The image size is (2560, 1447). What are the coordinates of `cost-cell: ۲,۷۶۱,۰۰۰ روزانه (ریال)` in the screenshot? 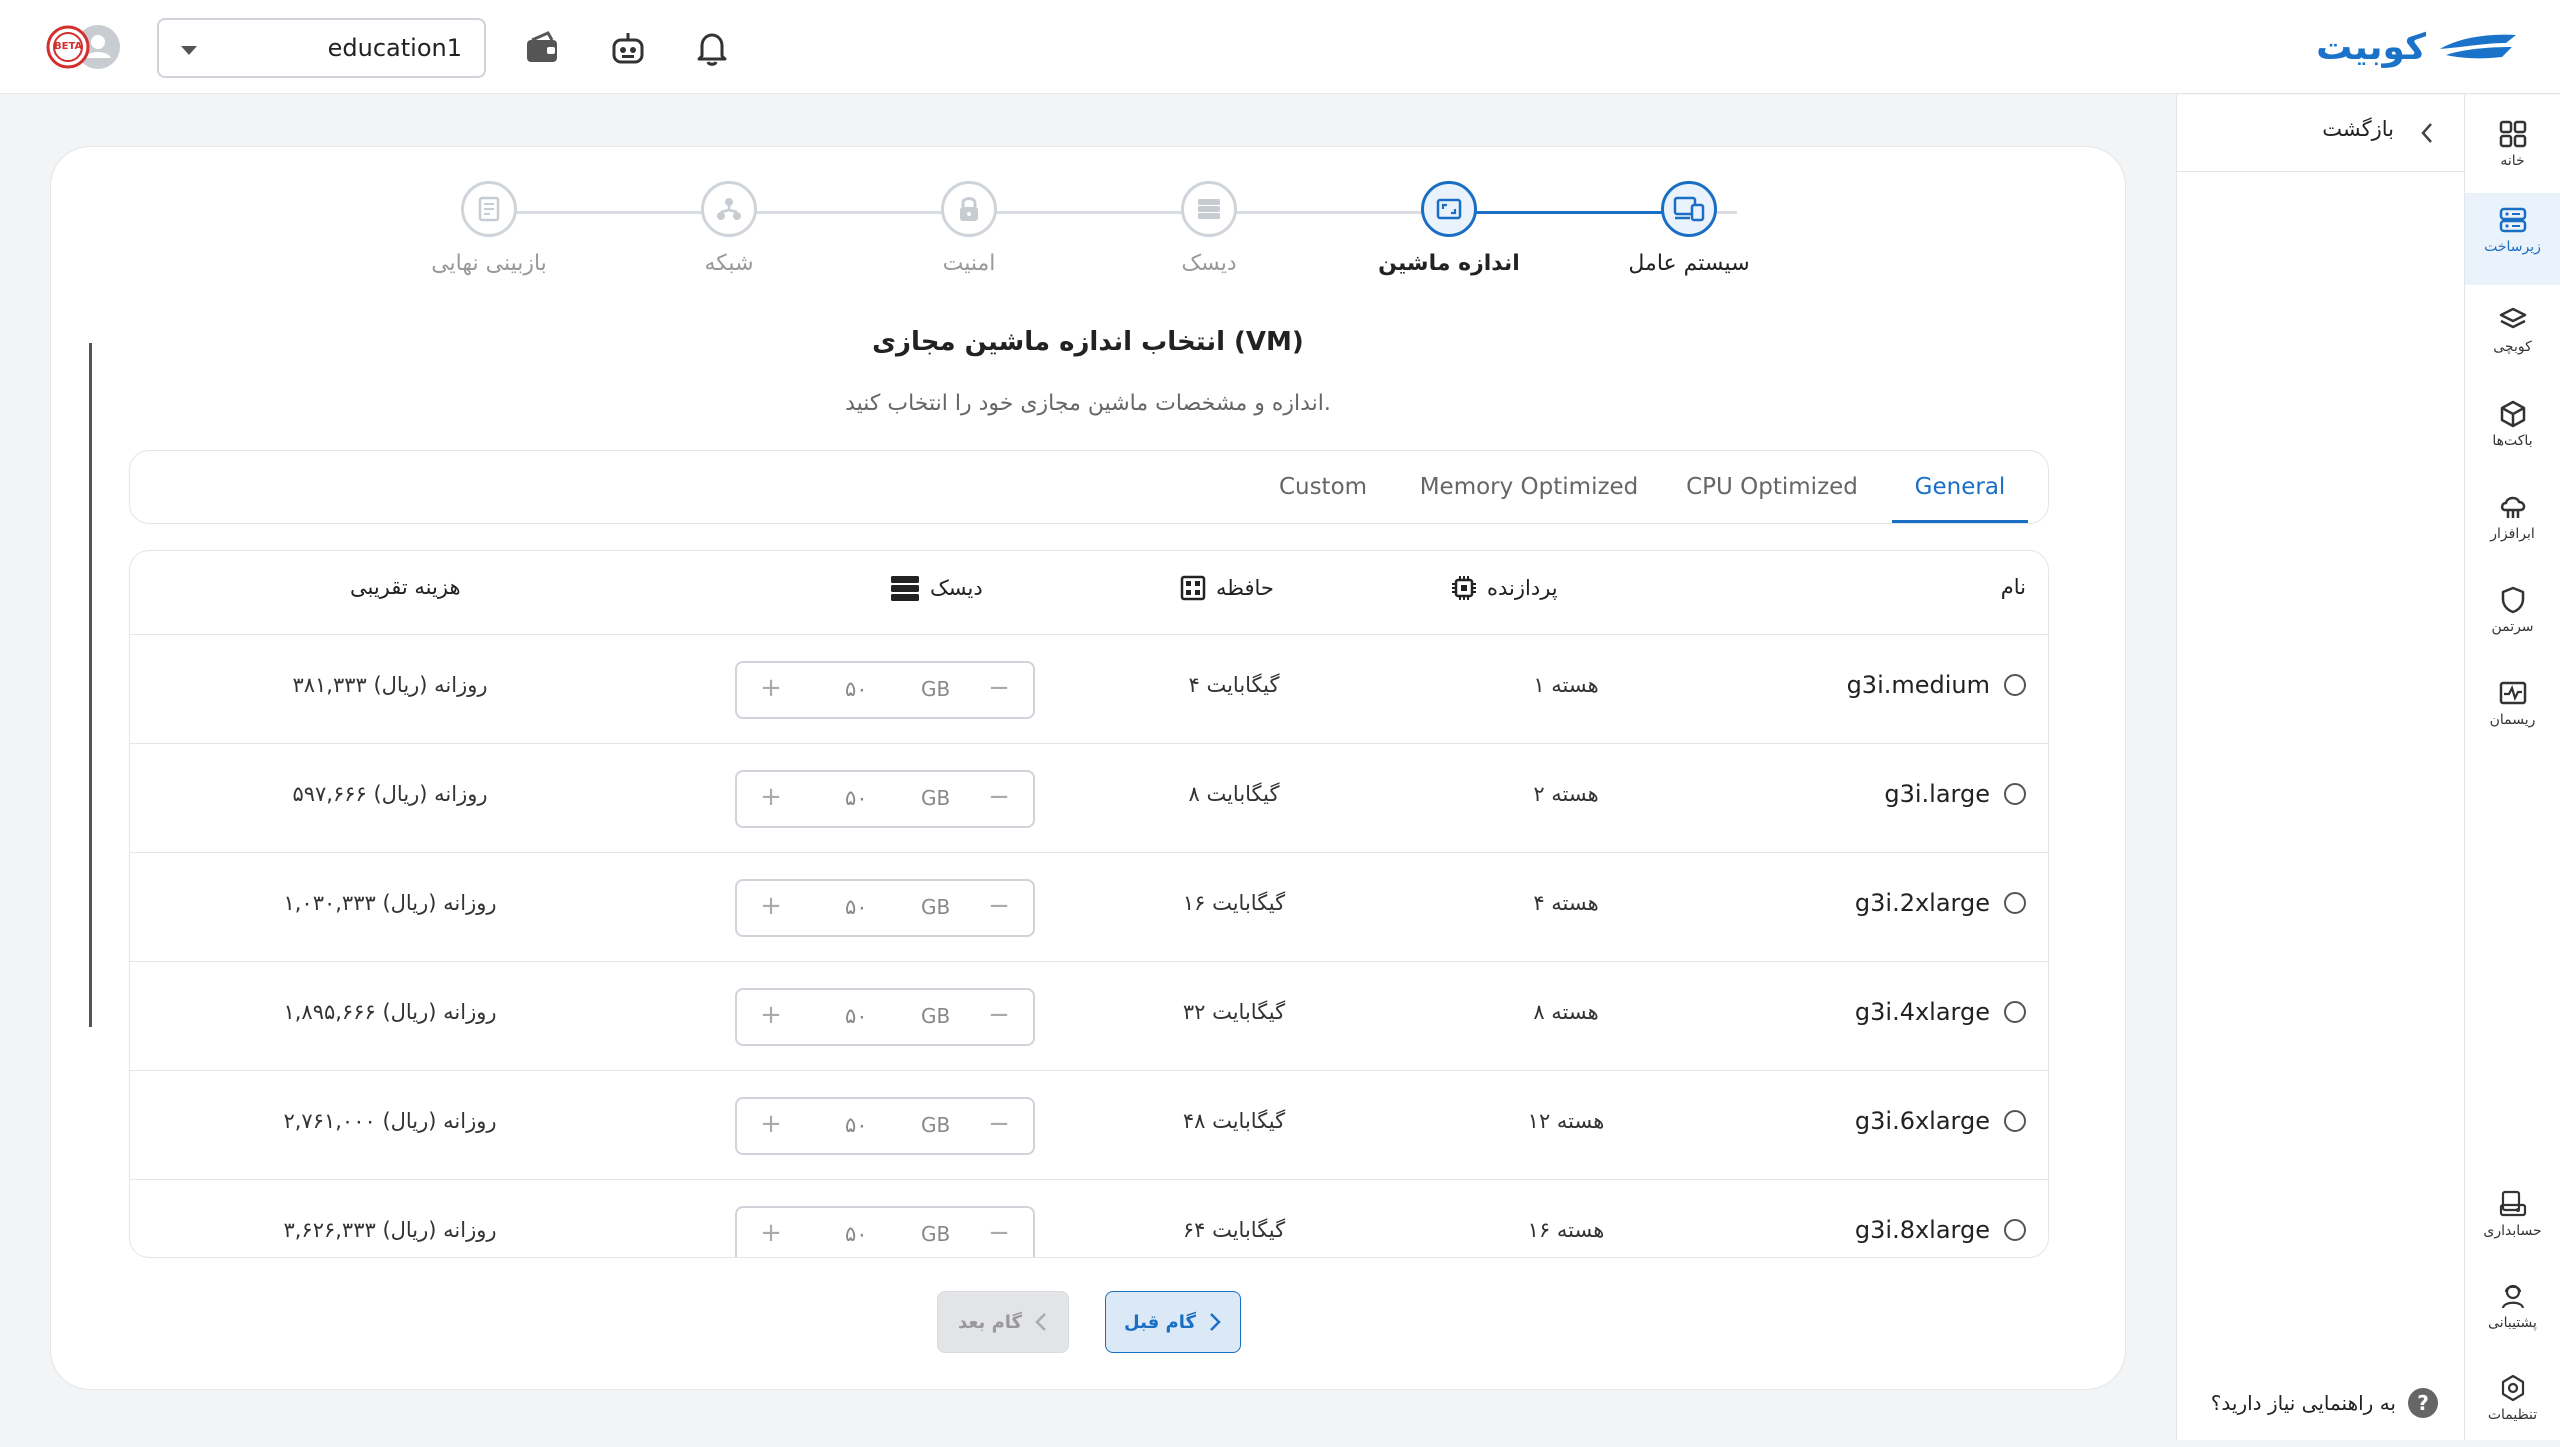 It's located at (390, 1121).